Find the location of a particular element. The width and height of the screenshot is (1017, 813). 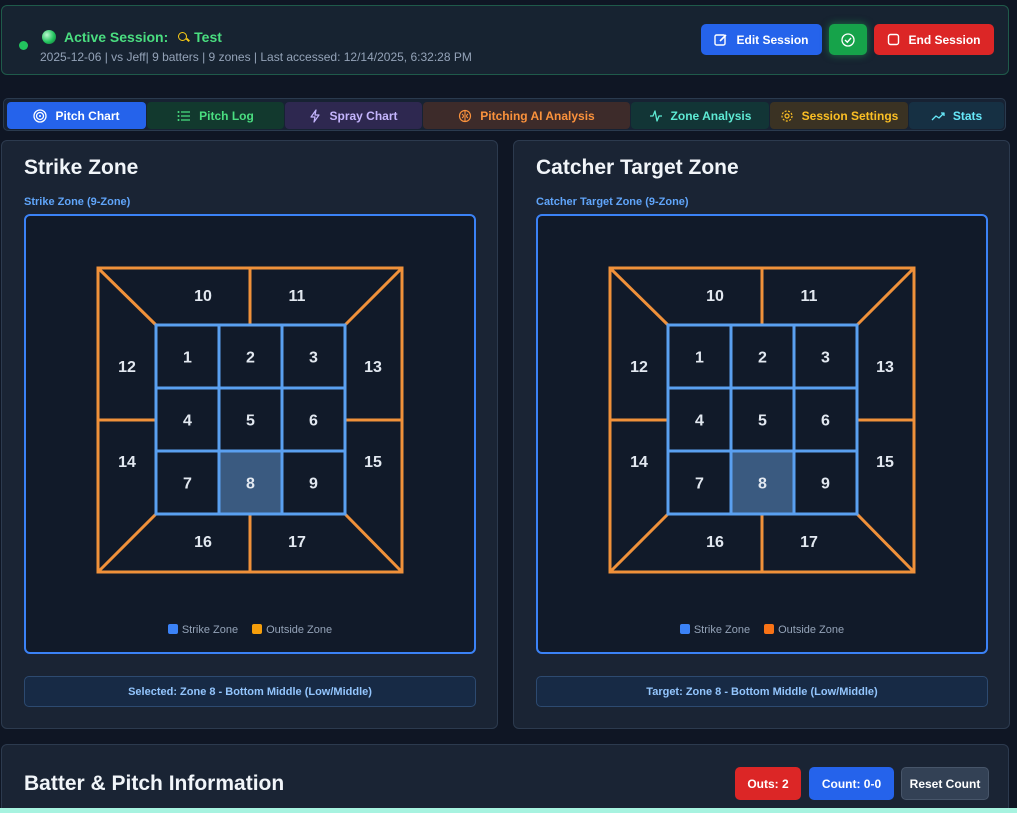

confirm-session-button is located at coordinates (848, 39).